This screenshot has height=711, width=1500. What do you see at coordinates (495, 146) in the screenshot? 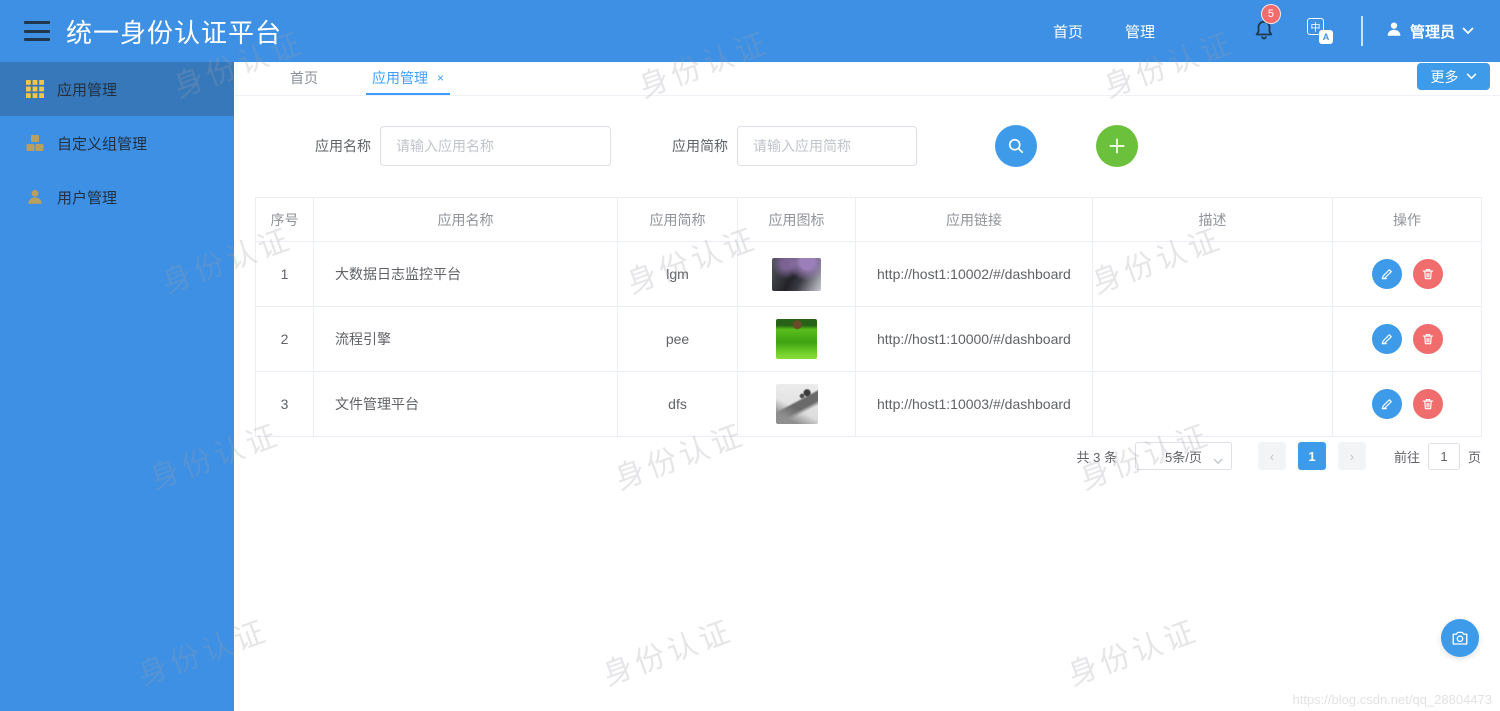
I see `app-name-input` at bounding box center [495, 146].